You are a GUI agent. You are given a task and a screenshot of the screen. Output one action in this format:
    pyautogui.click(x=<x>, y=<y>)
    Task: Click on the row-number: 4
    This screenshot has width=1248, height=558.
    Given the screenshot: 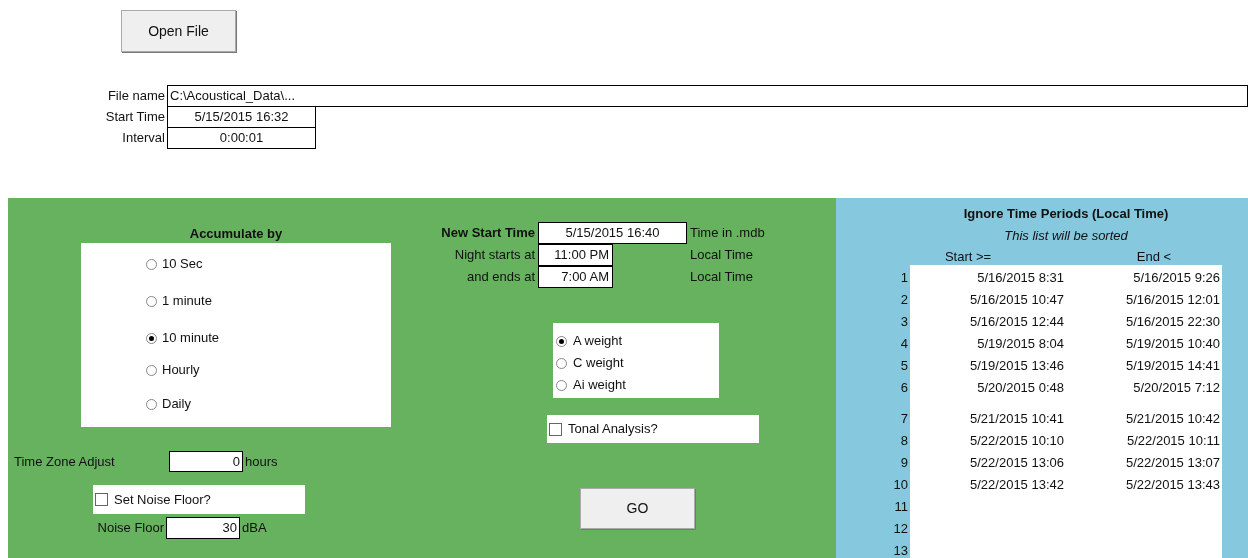 What is the action you would take?
    pyautogui.click(x=903, y=344)
    